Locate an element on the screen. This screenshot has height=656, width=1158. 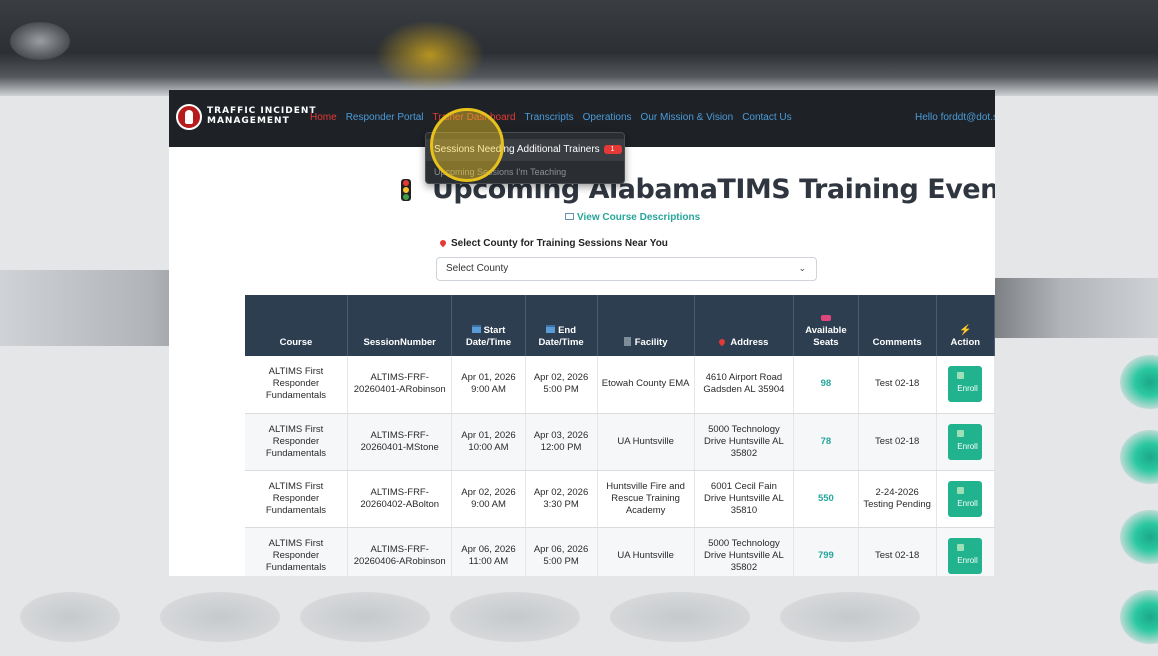
nav-contact-us: Contact Us is located at coordinates (766, 117).